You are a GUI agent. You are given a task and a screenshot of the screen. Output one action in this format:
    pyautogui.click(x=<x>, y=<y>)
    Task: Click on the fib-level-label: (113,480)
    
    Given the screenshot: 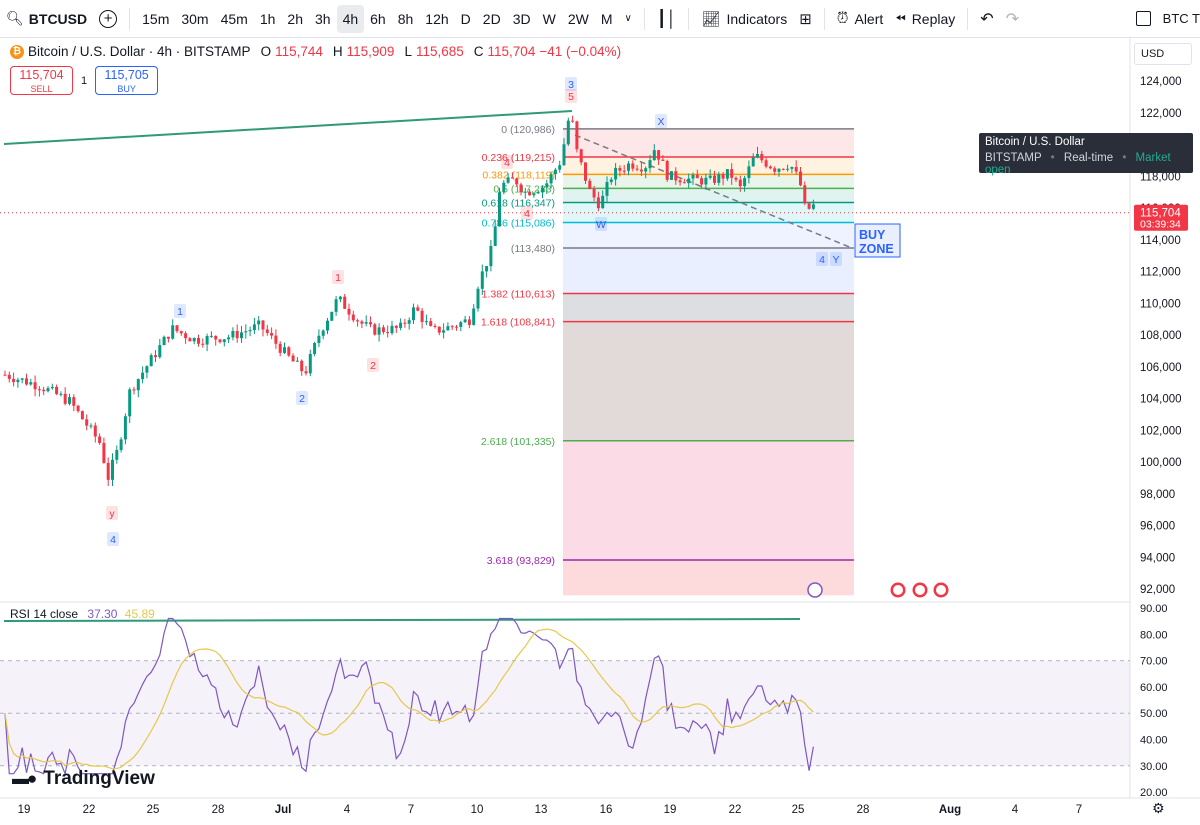 What is the action you would take?
    pyautogui.click(x=533, y=249)
    